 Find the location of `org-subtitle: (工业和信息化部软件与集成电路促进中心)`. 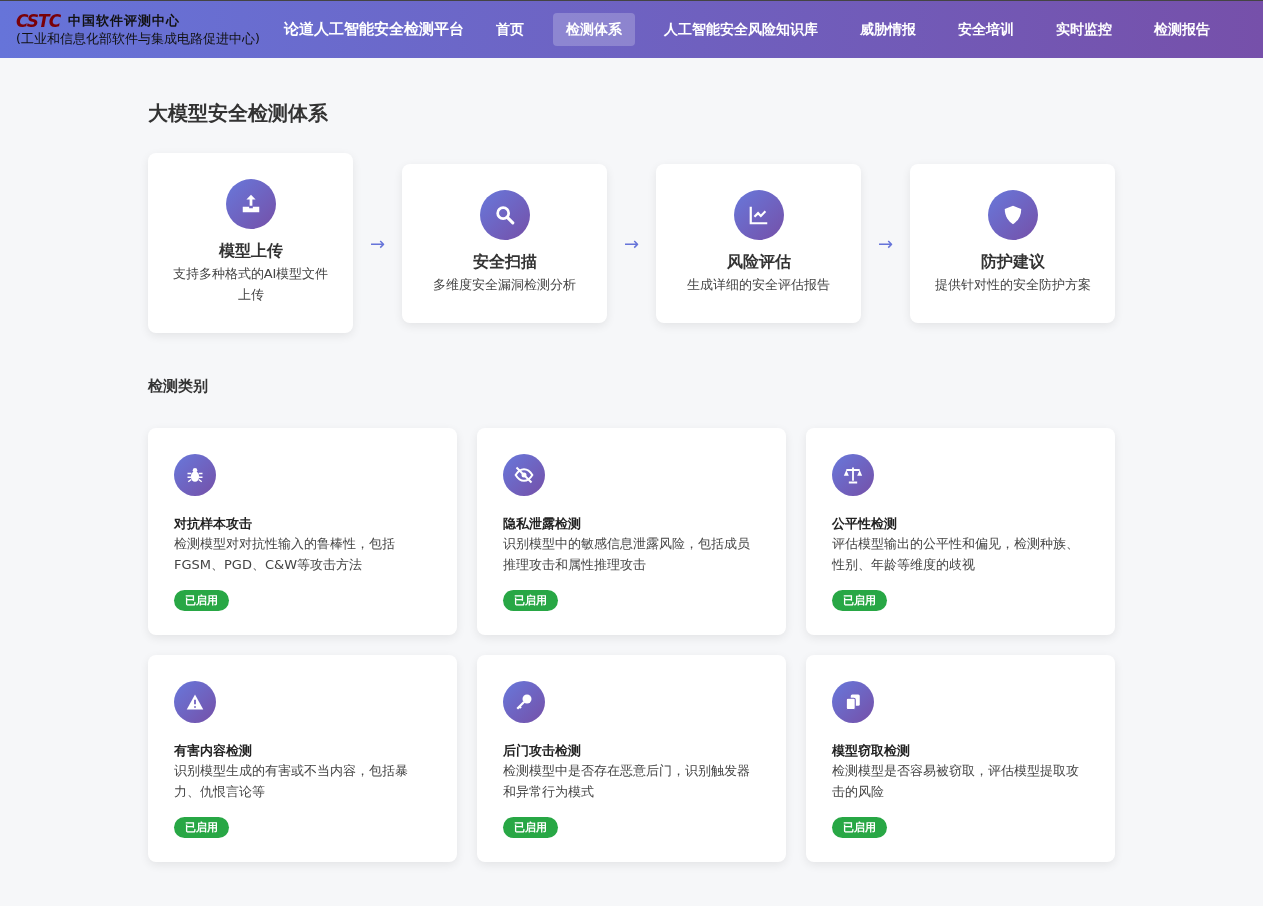

org-subtitle: (工业和信息化部软件与集成电路促进中心) is located at coordinates (138, 38).